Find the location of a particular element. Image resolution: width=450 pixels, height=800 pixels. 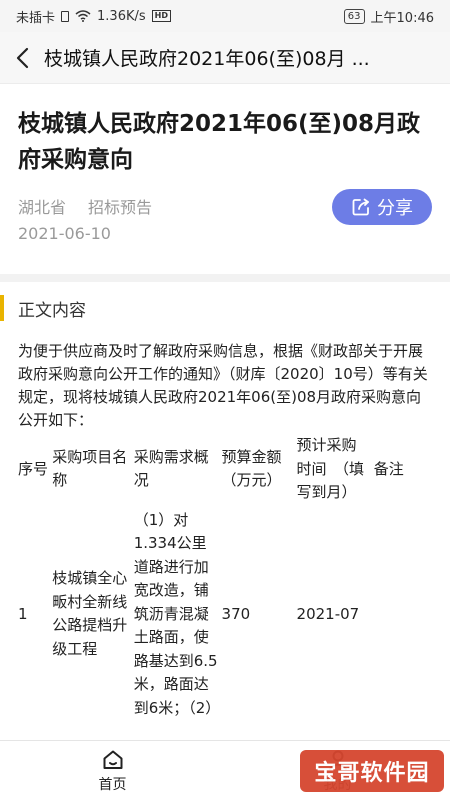

sim-card-icon is located at coordinates (65, 16).